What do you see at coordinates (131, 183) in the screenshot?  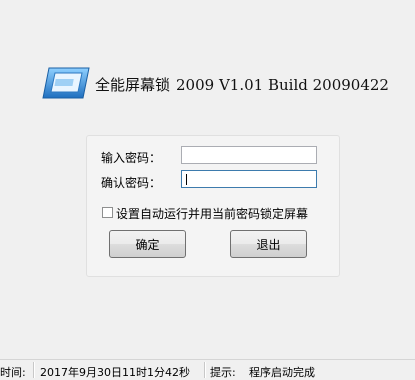 I see `confirm-password-label: 确认密码：` at bounding box center [131, 183].